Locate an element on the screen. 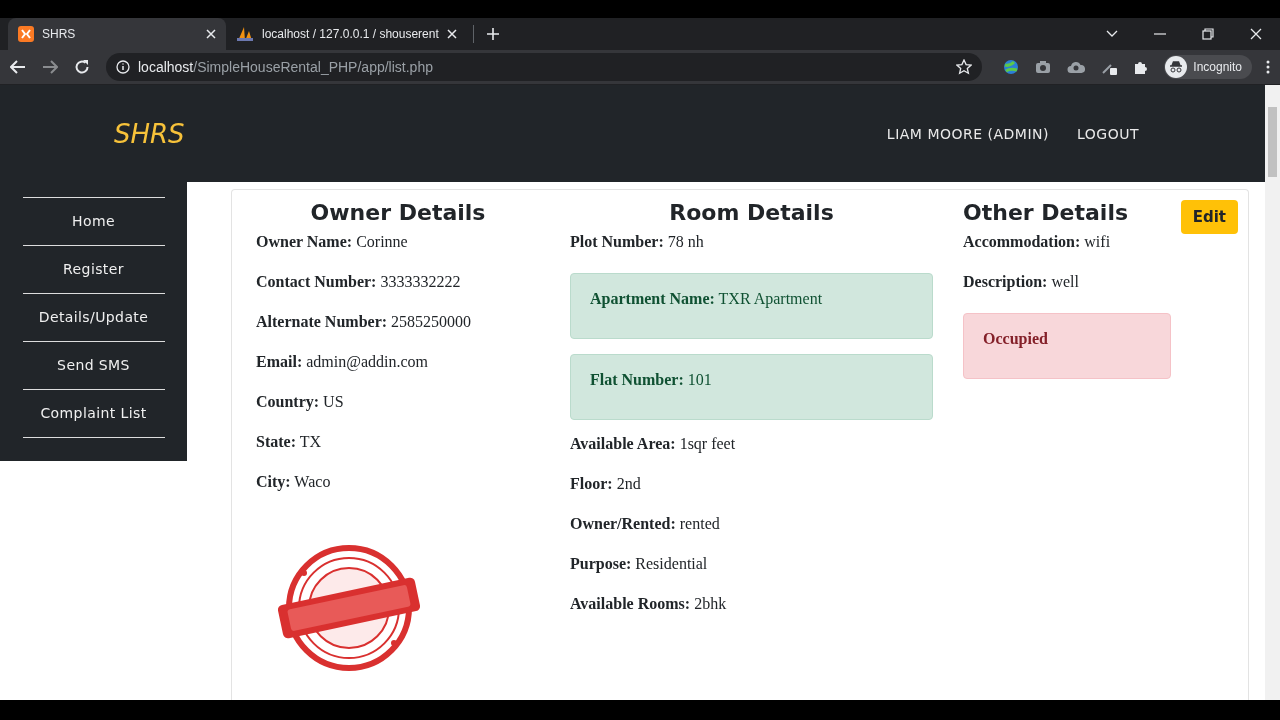 The height and width of the screenshot is (720, 1280). detail-text: Available Rooms: 2bhk is located at coordinates (649, 604).